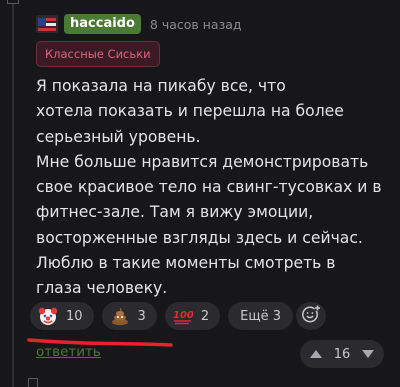 The width and height of the screenshot is (400, 387). What do you see at coordinates (260, 316) in the screenshot?
I see `more-reactions-button: Ещё 3` at bounding box center [260, 316].